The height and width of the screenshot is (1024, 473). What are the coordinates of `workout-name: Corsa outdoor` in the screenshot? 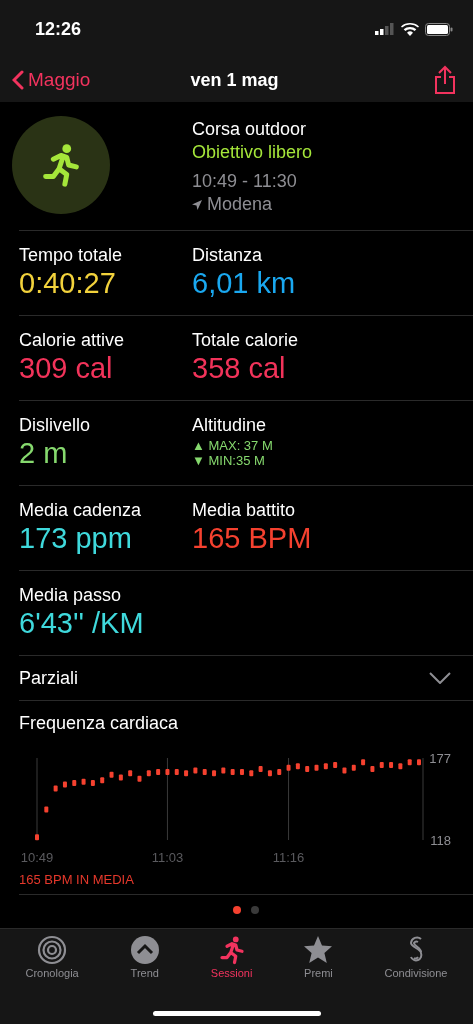 It's located at (250, 129).